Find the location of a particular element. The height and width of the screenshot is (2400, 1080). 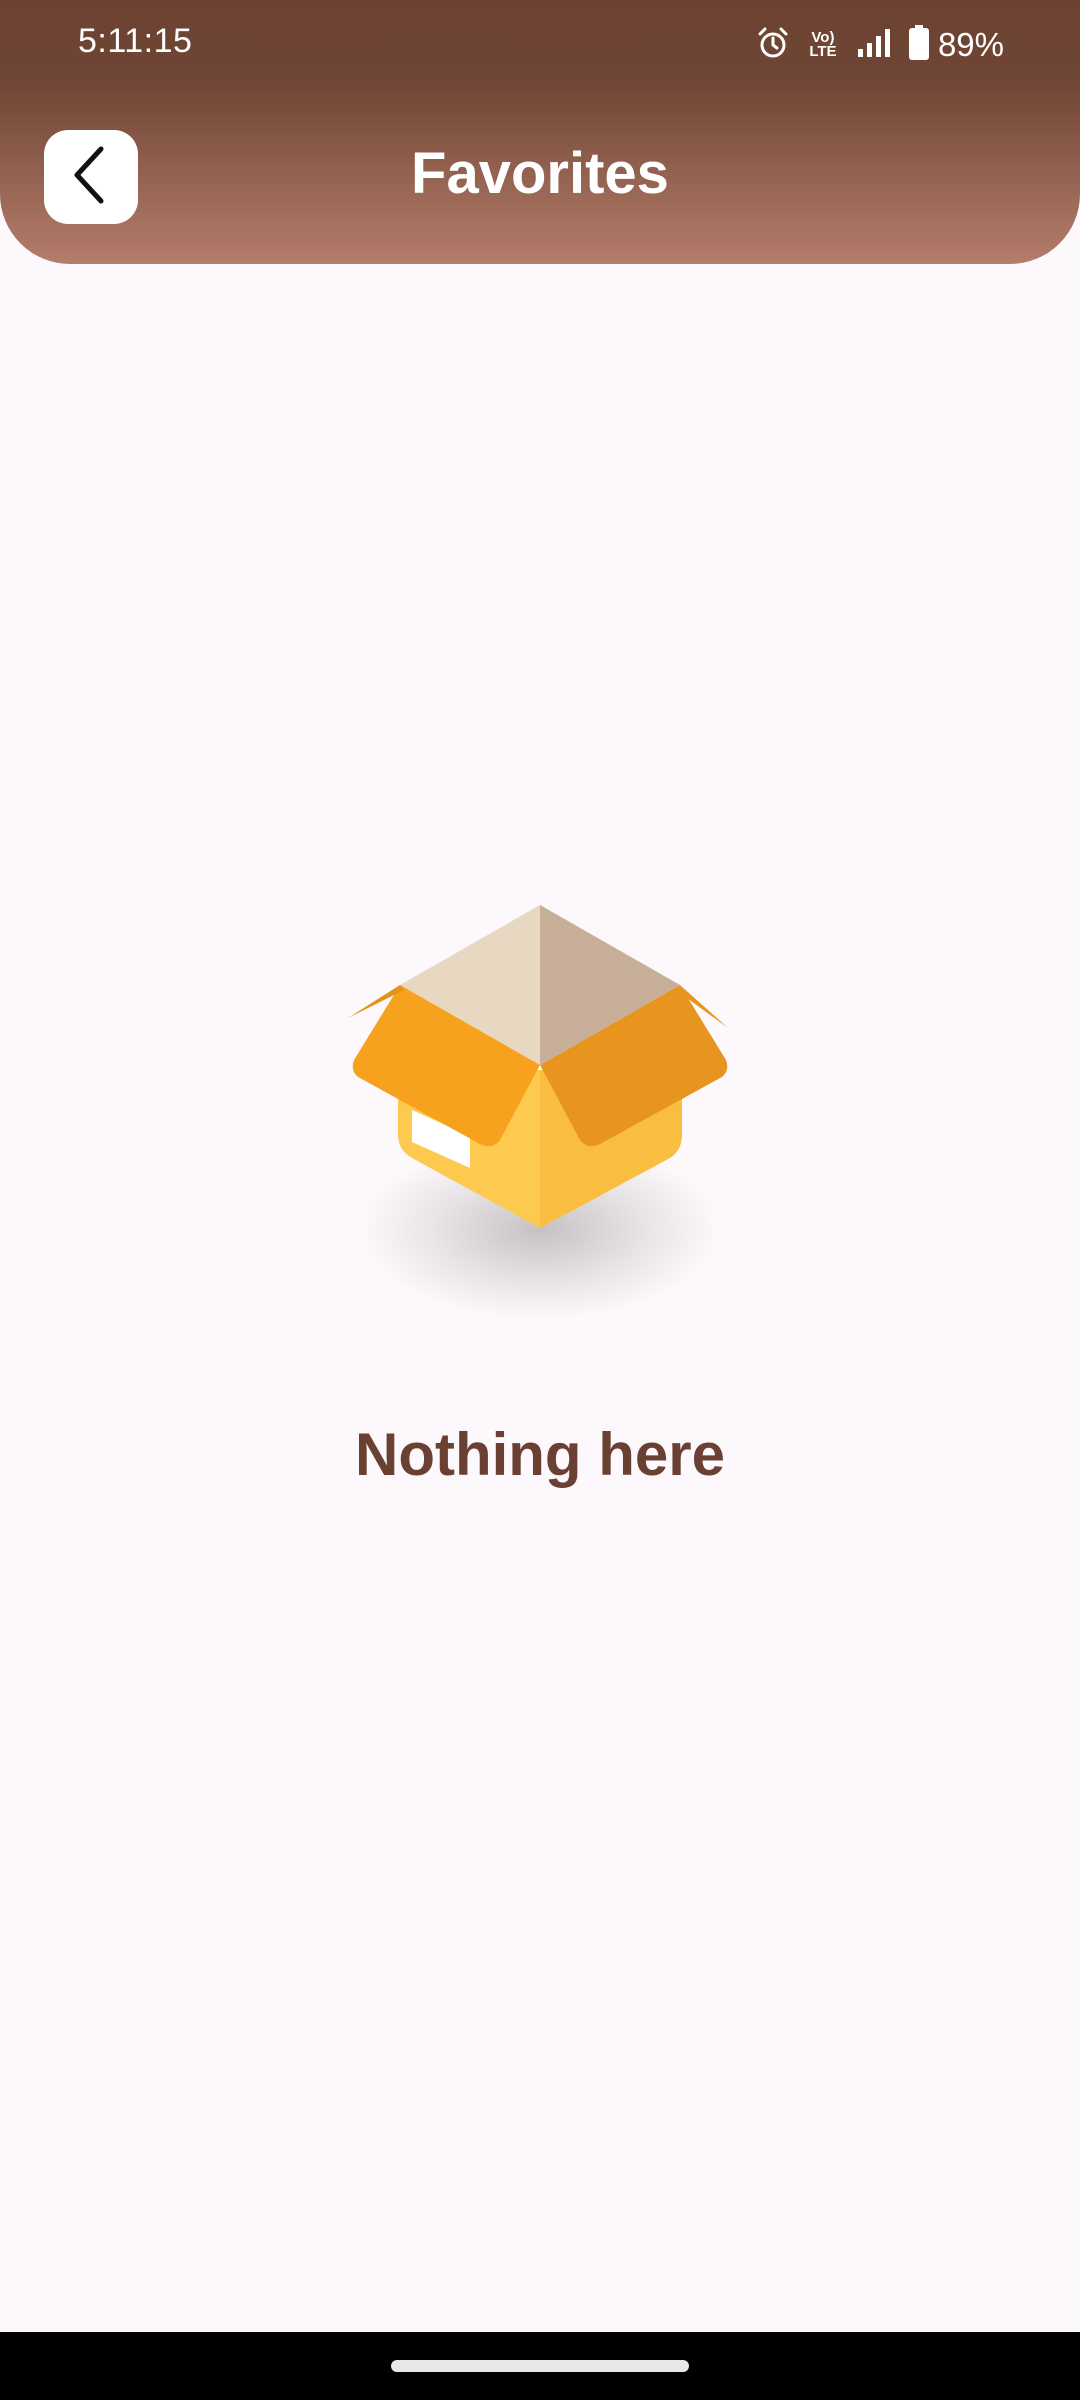

volte-icon: Vo) LTE is located at coordinates (823, 44).